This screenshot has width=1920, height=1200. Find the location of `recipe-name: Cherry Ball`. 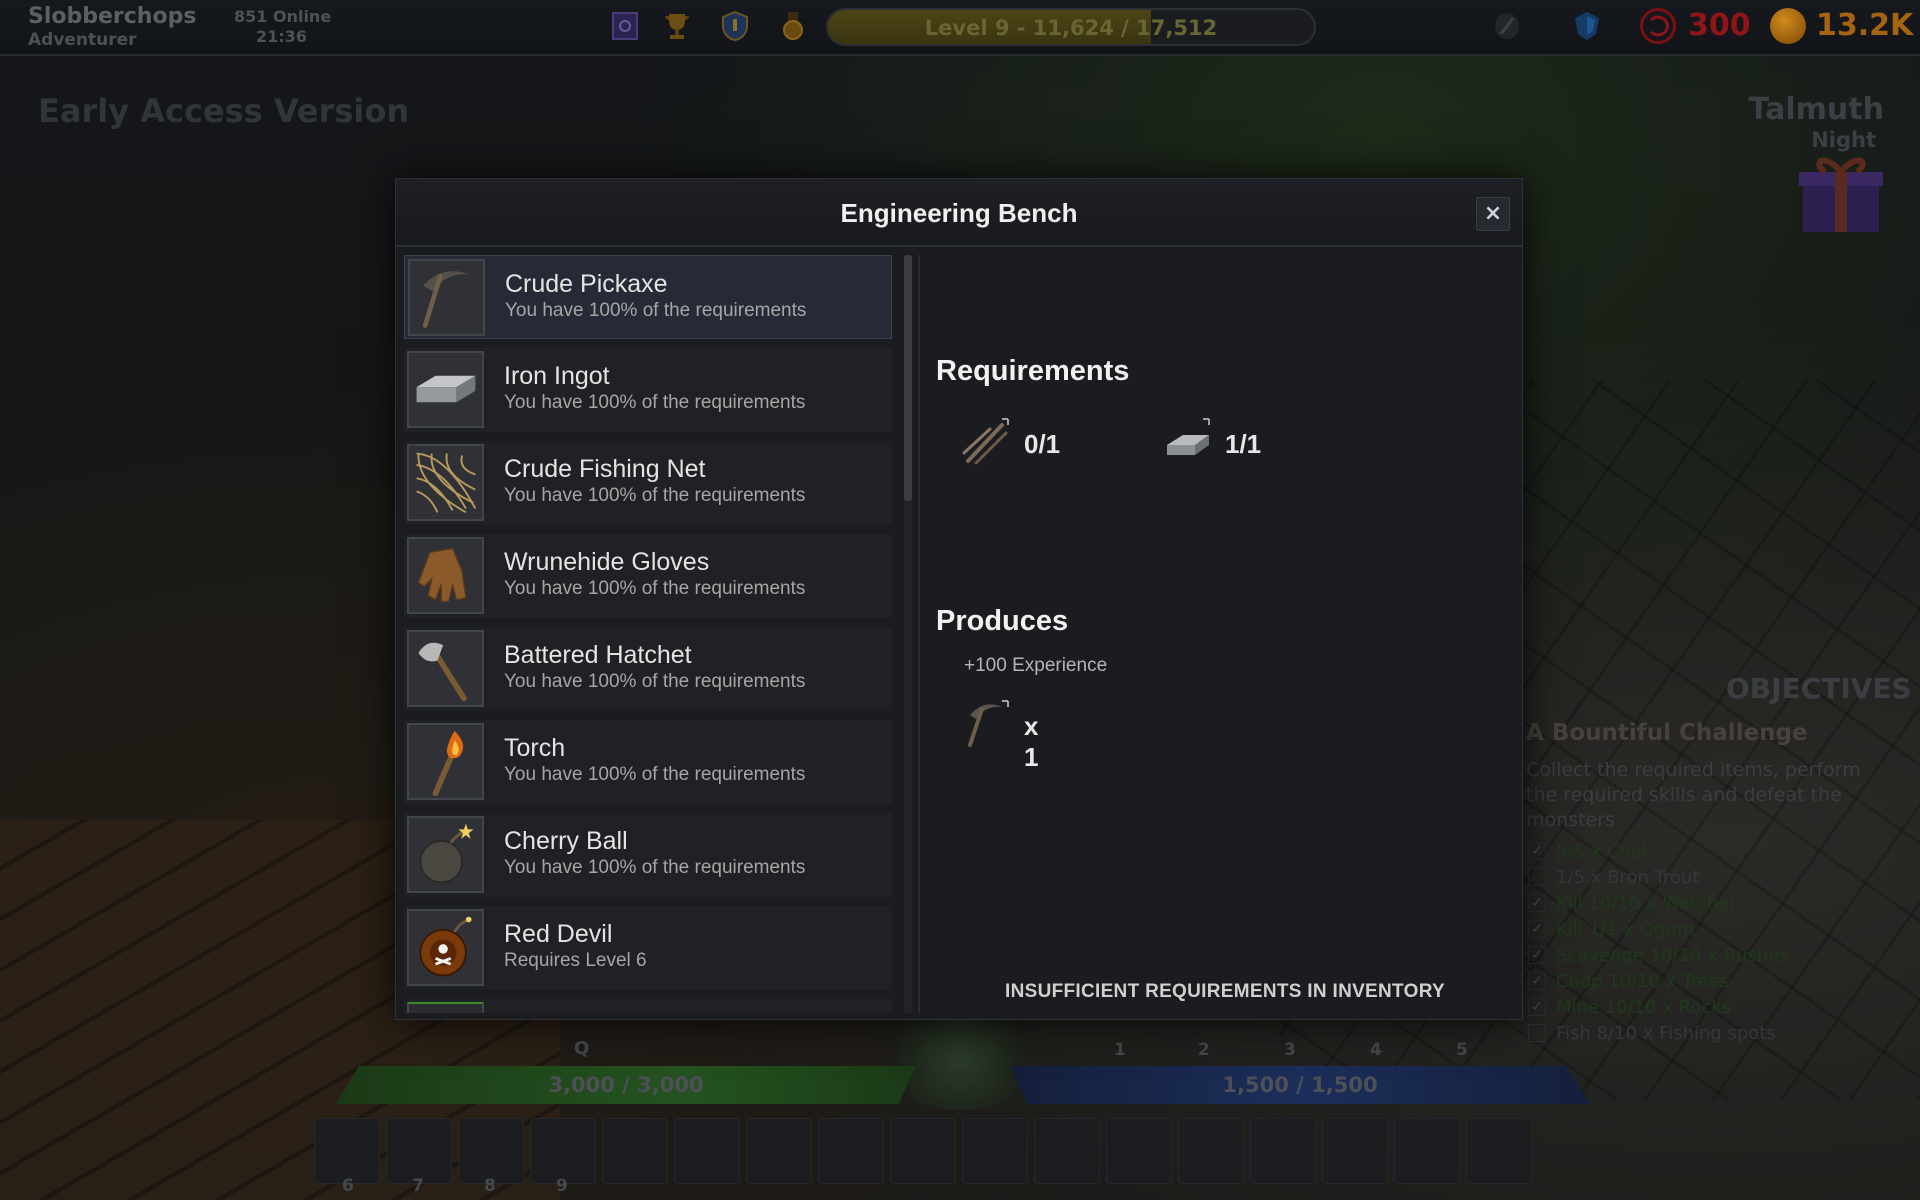

recipe-name: Cherry Ball is located at coordinates (566, 841).